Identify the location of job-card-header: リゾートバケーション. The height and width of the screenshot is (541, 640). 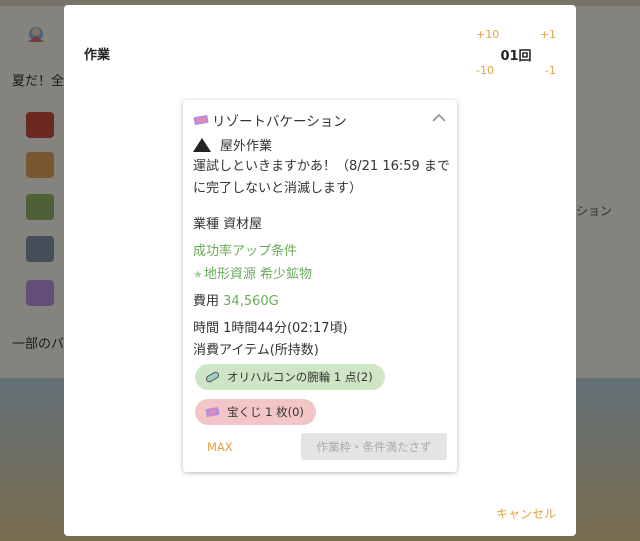
(320, 120).